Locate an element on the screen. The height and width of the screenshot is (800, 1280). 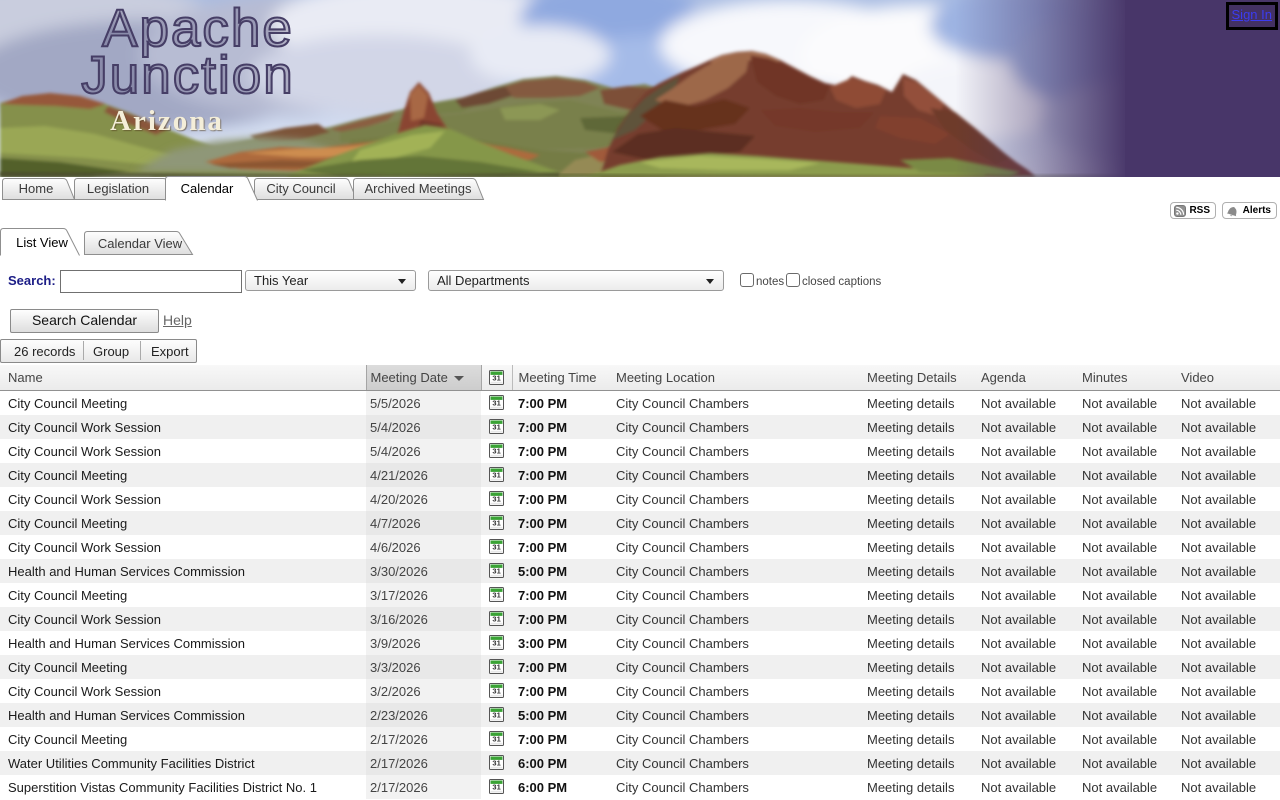
svg-text: Archived Meetings is located at coordinates (418, 188).